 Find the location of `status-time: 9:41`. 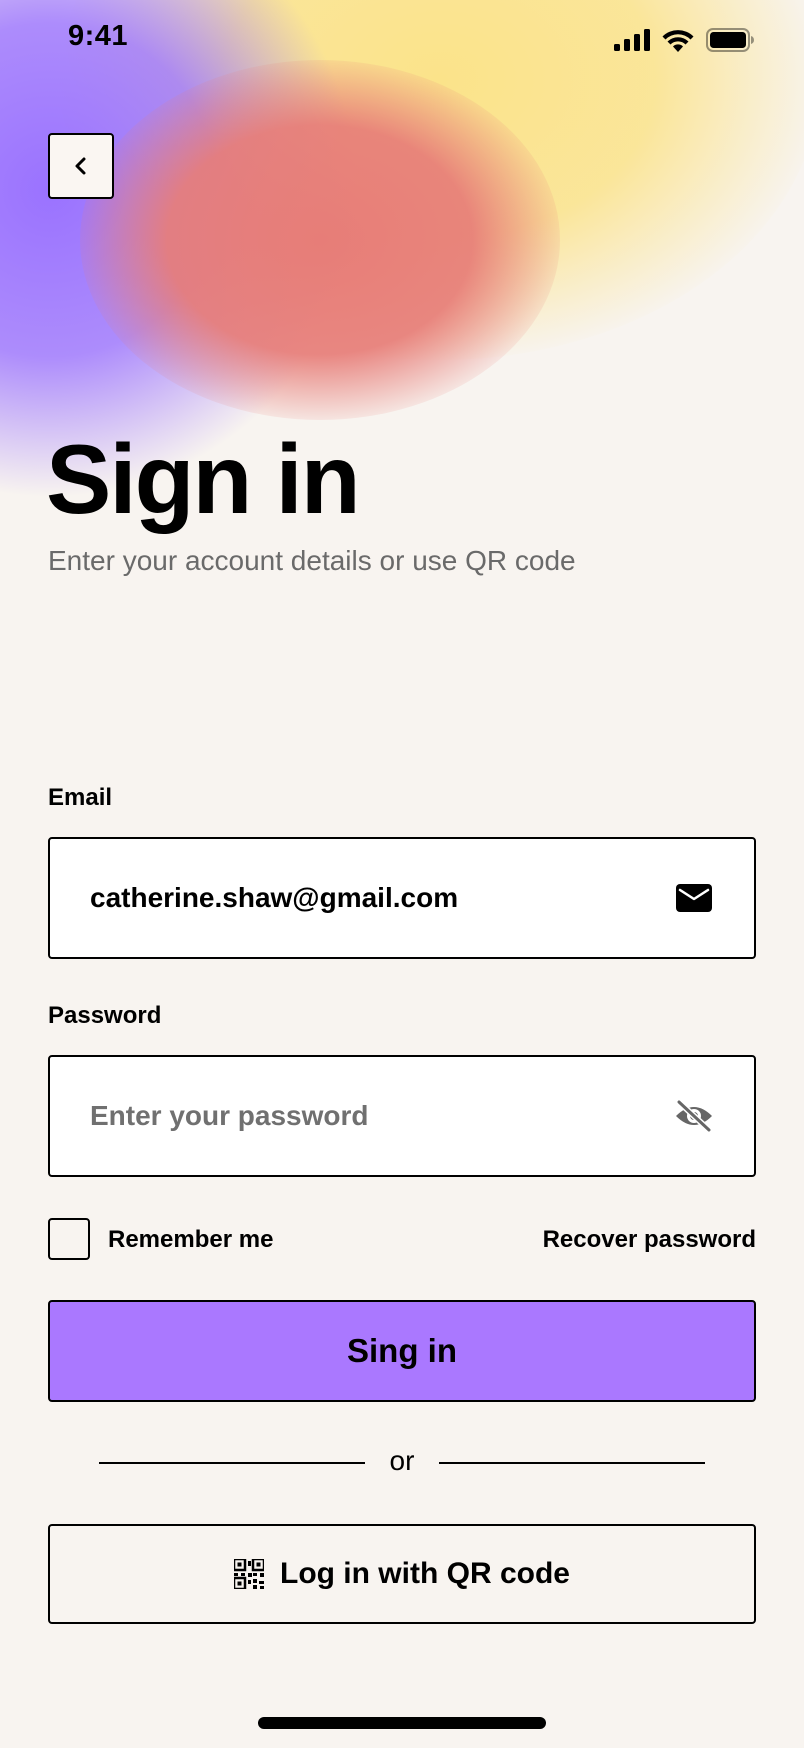

status-time: 9:41 is located at coordinates (98, 36).